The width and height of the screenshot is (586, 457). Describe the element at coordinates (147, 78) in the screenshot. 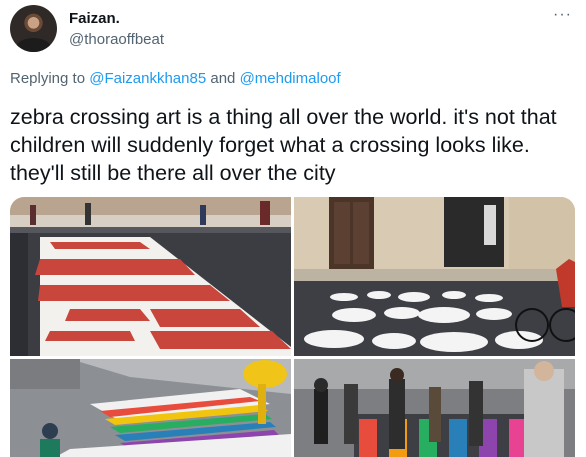

I see `mention-link-faizankkhan85: @Faizankkhan85` at that location.